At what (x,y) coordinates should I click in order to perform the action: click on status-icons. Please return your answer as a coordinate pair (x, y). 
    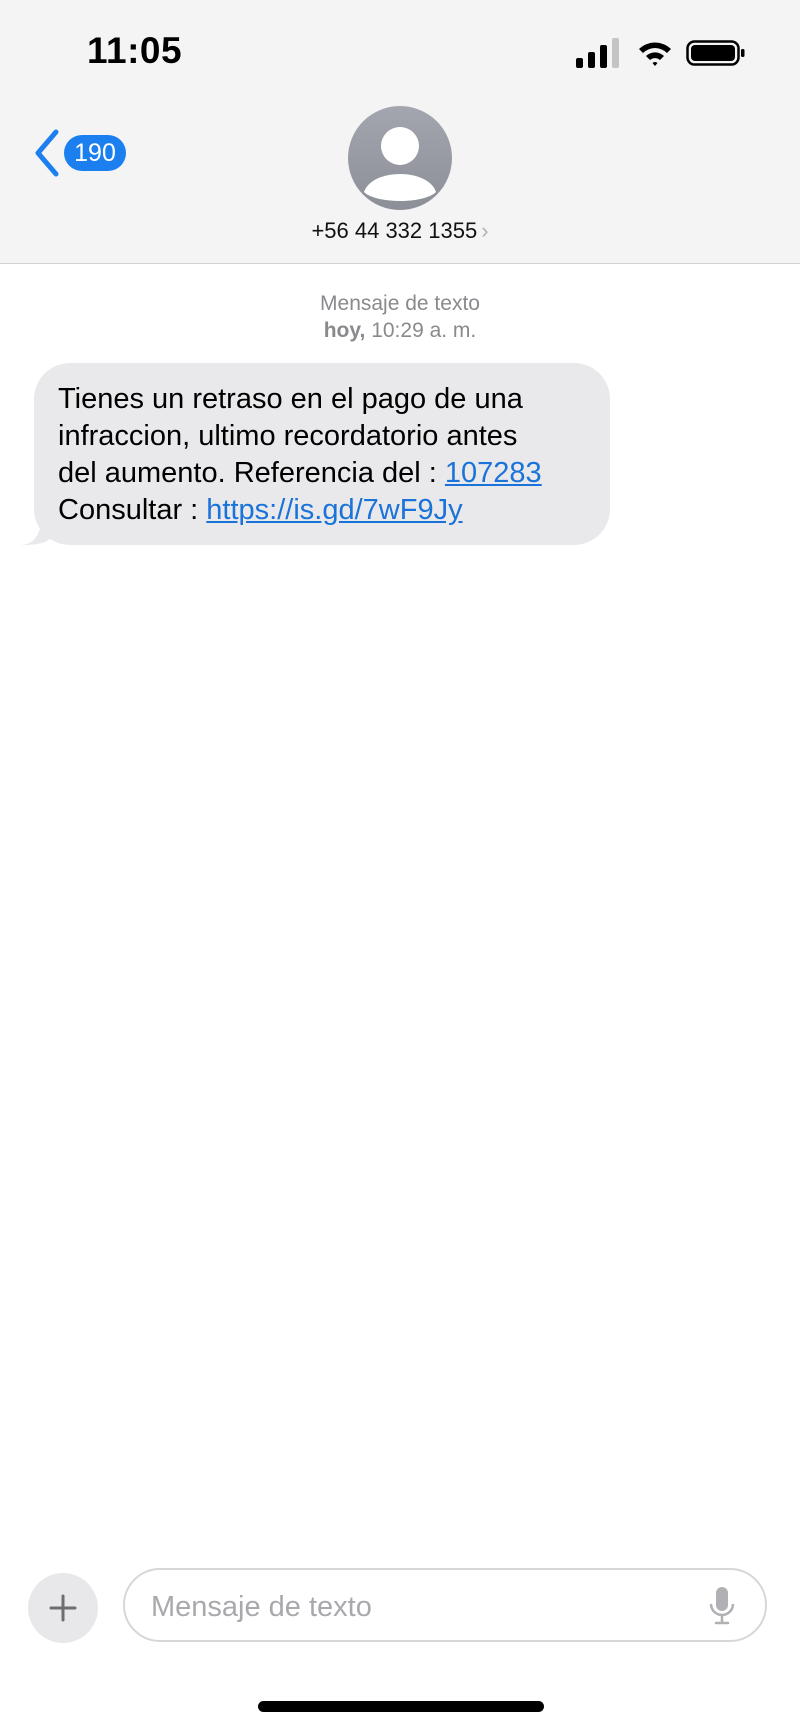
    Looking at the image, I should click on (661, 53).